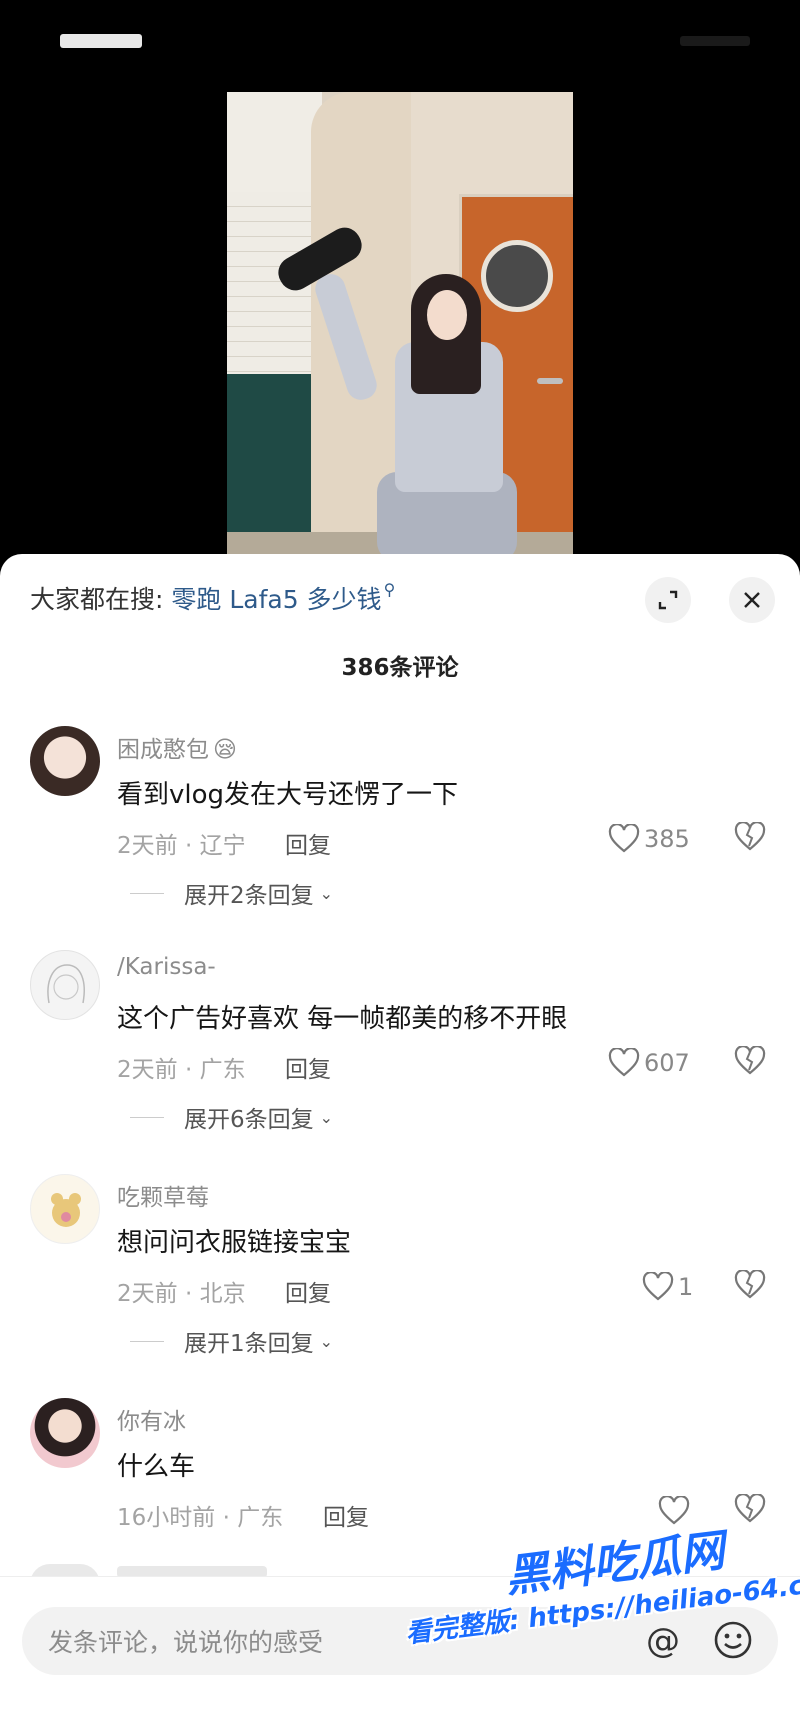  What do you see at coordinates (288, 795) in the screenshot?
I see `comment-text: 看到vlog发在大号还愣了一下` at bounding box center [288, 795].